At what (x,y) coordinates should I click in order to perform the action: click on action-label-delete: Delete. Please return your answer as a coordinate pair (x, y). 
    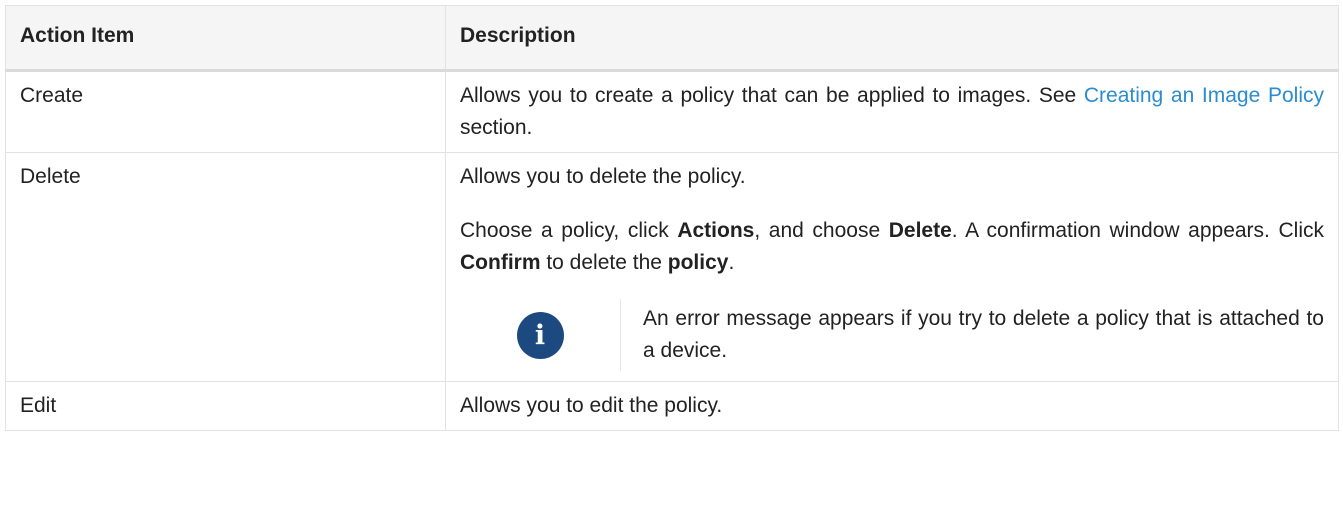
    Looking at the image, I should click on (50, 176).